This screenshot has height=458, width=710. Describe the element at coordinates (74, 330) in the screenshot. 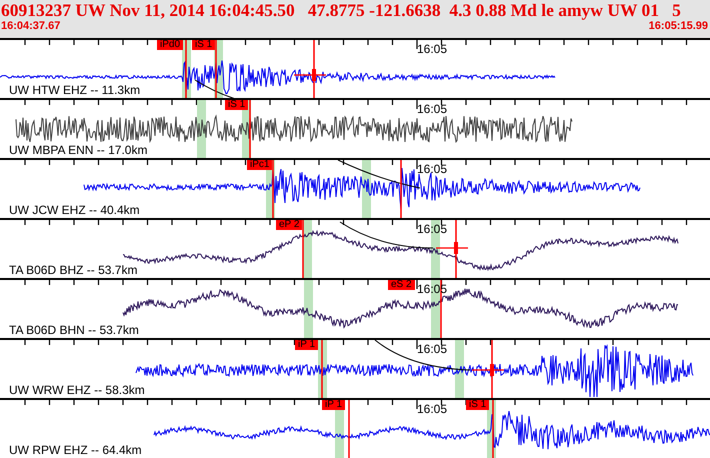

I see `station-label: TA B06D BHN -- 53.7km` at that location.